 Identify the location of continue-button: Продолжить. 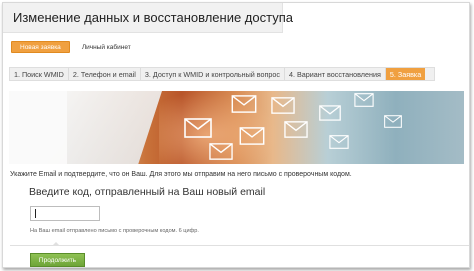
(57, 260).